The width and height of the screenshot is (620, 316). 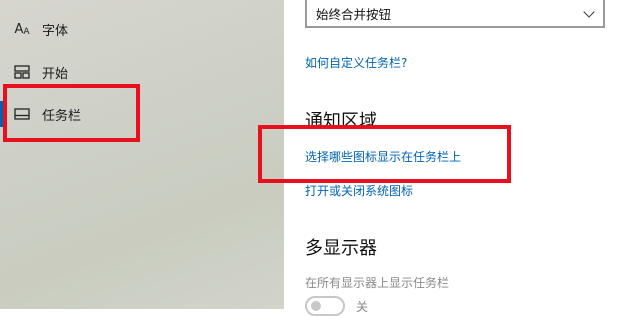 What do you see at coordinates (325, 306) in the screenshot?
I see `show-on-all-displays-toggle` at bounding box center [325, 306].